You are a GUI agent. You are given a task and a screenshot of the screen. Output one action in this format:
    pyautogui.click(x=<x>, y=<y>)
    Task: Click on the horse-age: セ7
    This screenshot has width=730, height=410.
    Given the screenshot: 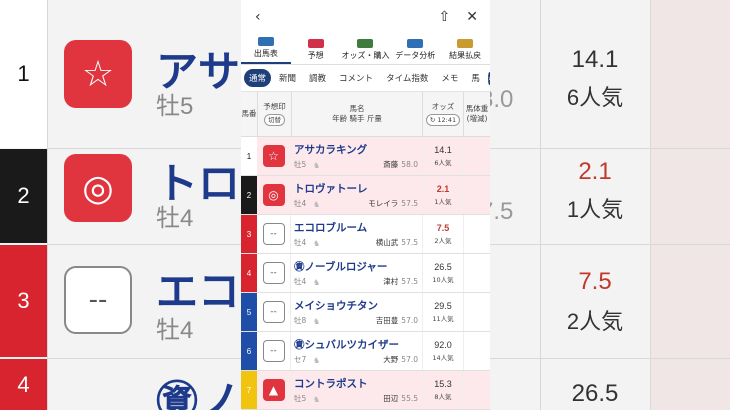 What is the action you would take?
    pyautogui.click(x=300, y=359)
    